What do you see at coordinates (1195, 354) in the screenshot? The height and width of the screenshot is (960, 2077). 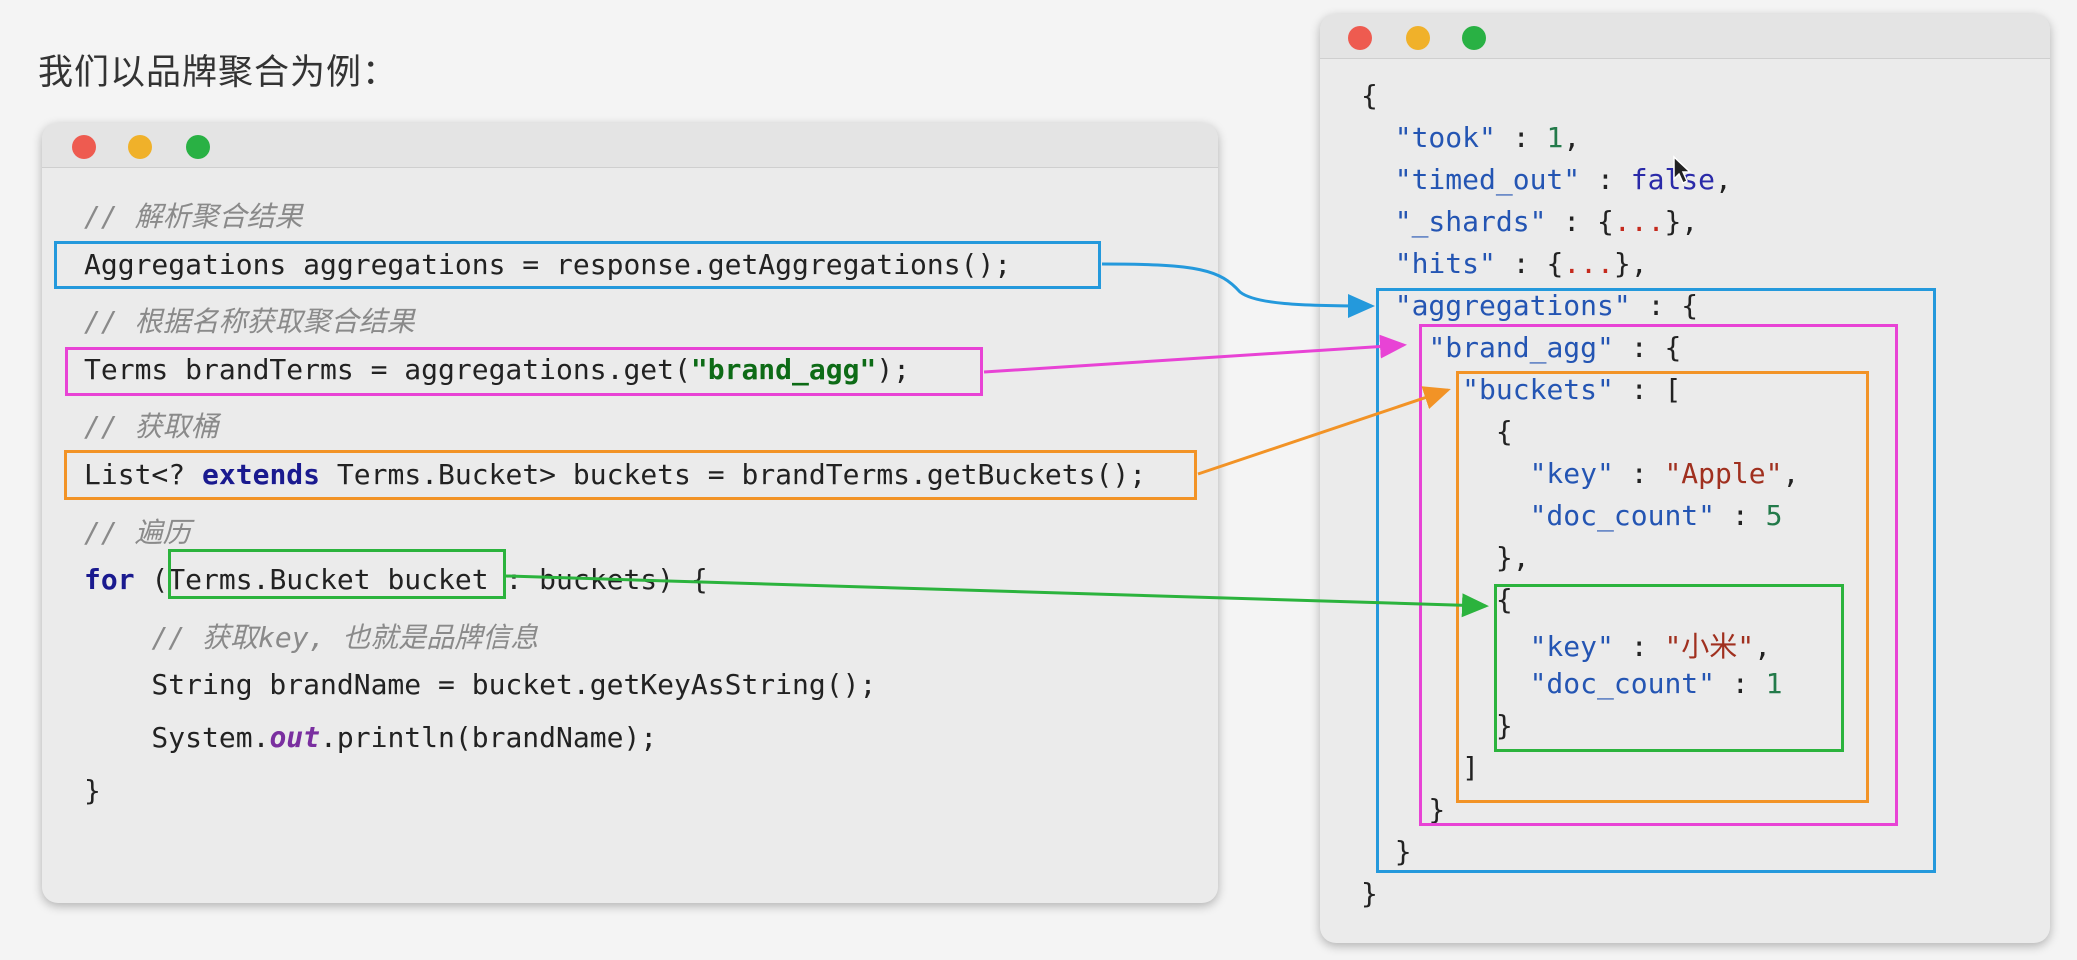 I see `arrow-brand-agg` at bounding box center [1195, 354].